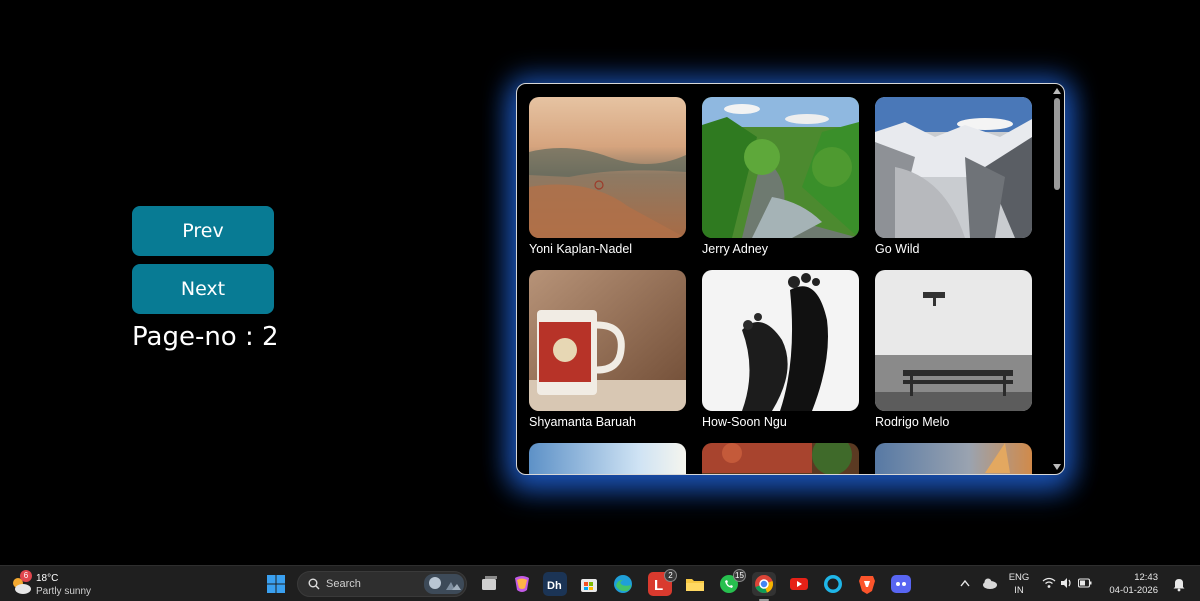 The width and height of the screenshot is (1200, 601). What do you see at coordinates (1049, 583) in the screenshot?
I see `wifi-icon` at bounding box center [1049, 583].